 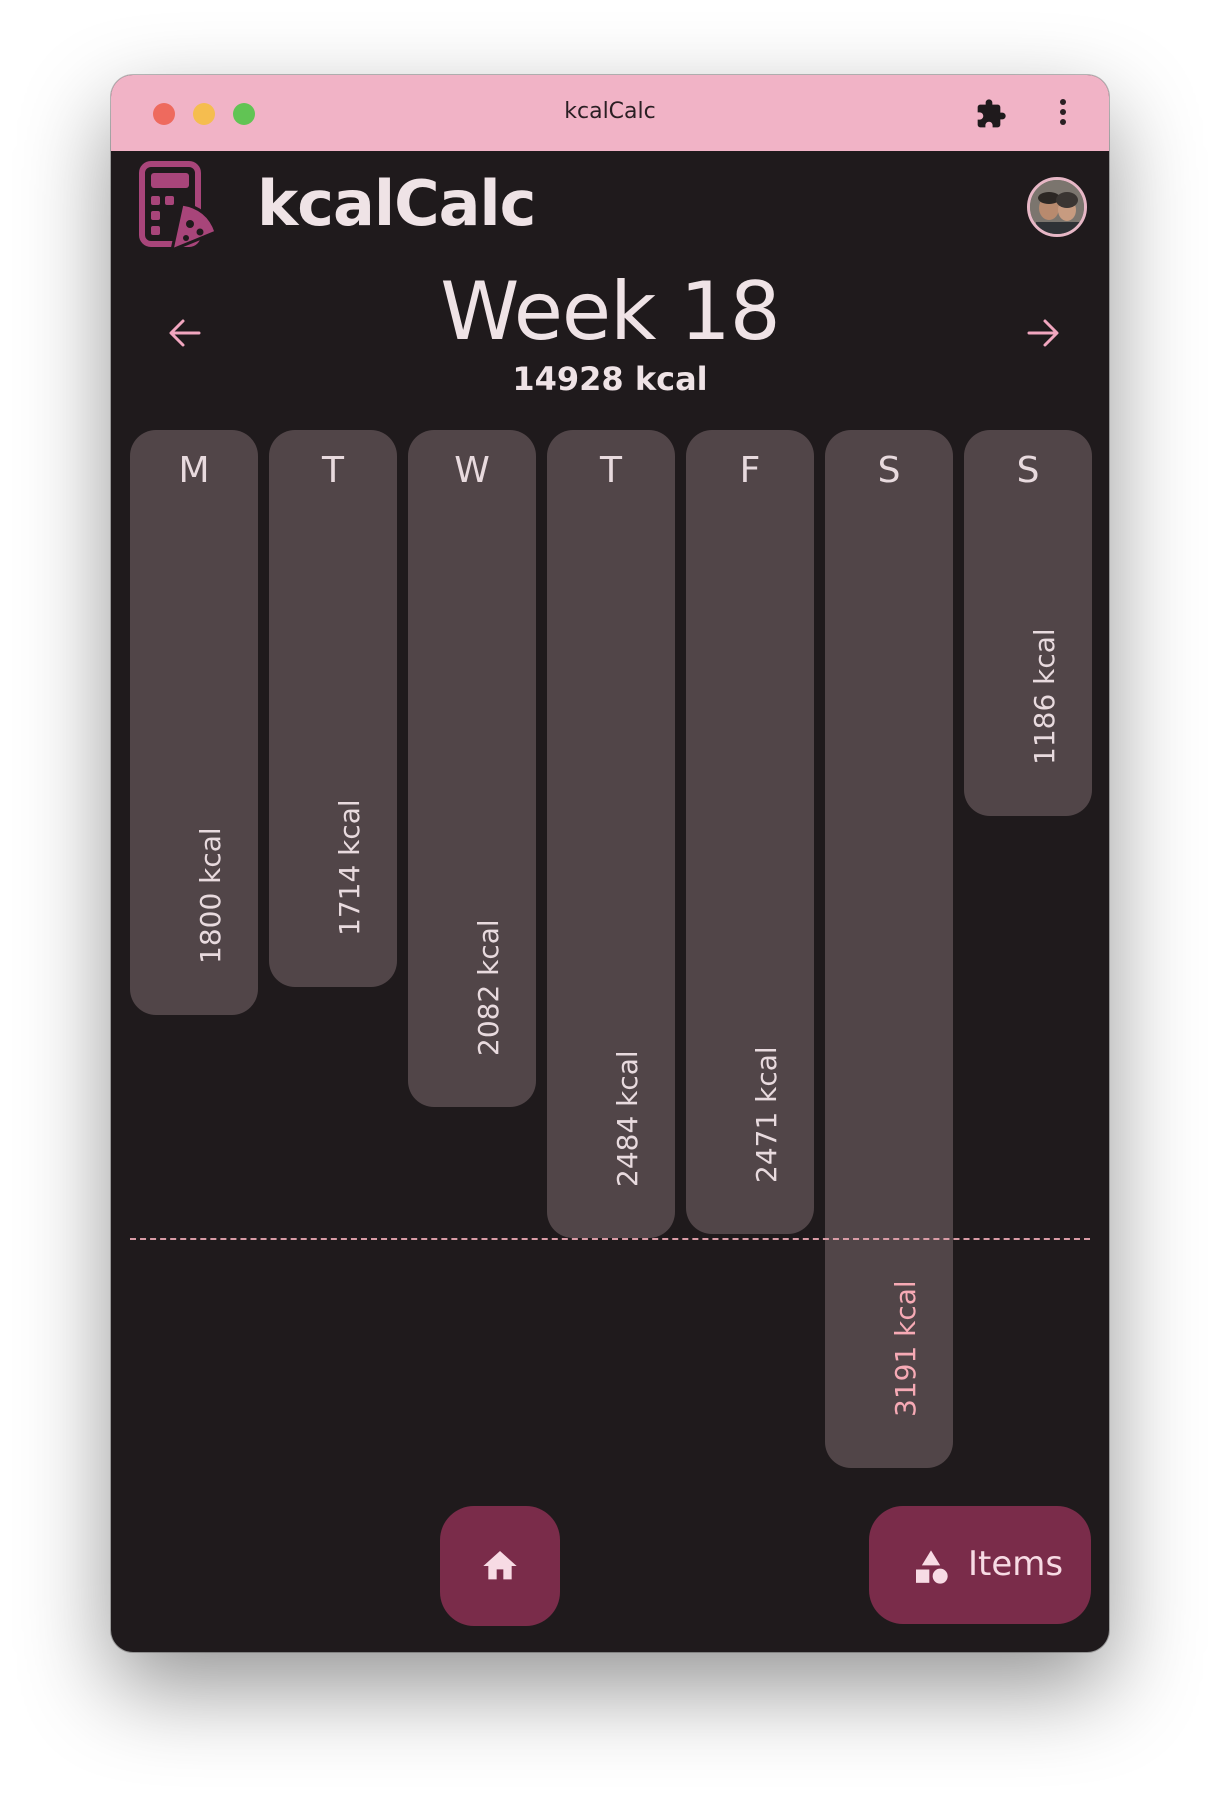 I want to click on day-bar-sunday: S 1186 kcal, so click(x=1028, y=623).